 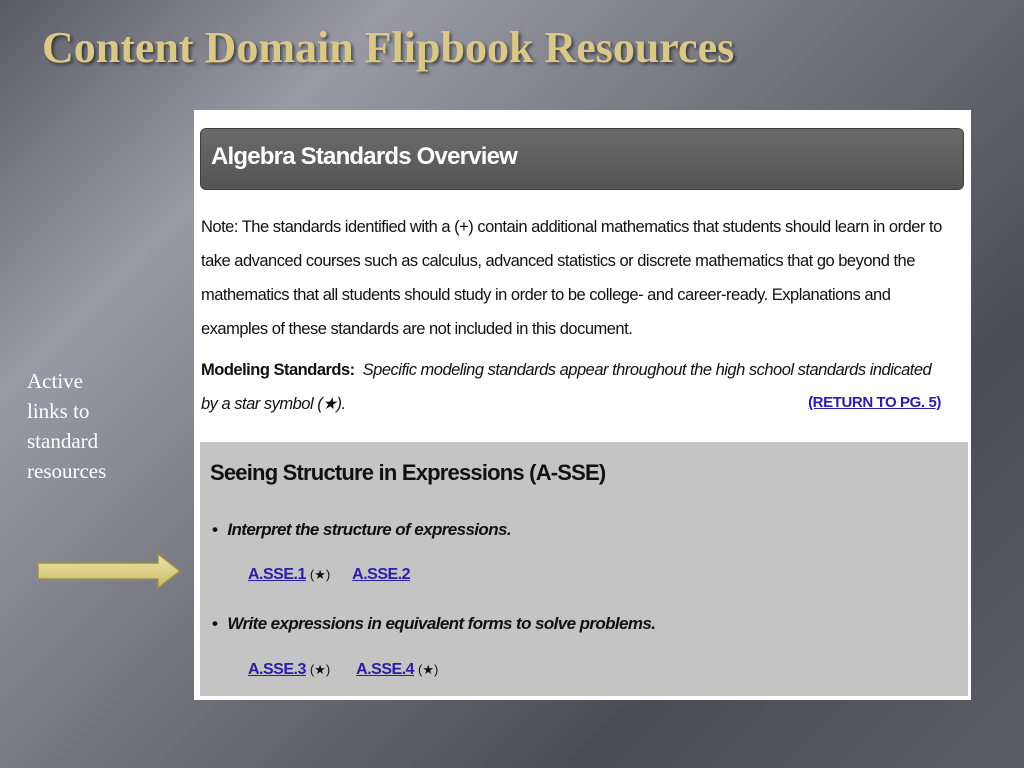 I want to click on caption-line: resources, so click(x=67, y=471).